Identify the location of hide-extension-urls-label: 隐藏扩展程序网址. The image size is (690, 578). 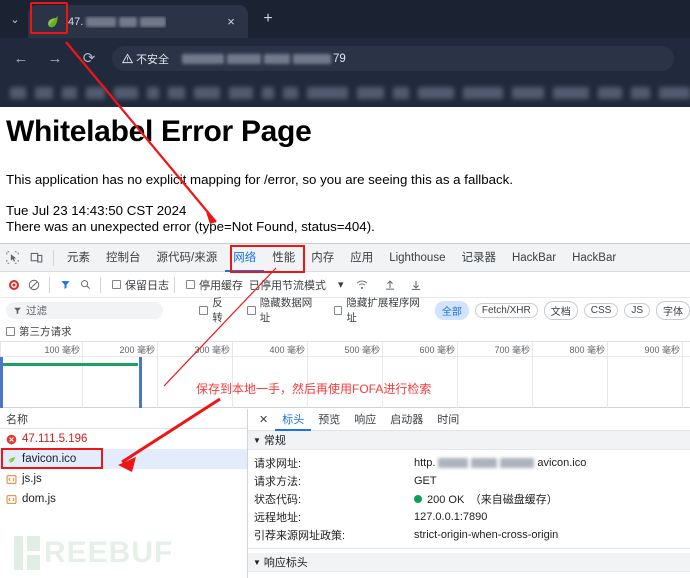
(383, 310).